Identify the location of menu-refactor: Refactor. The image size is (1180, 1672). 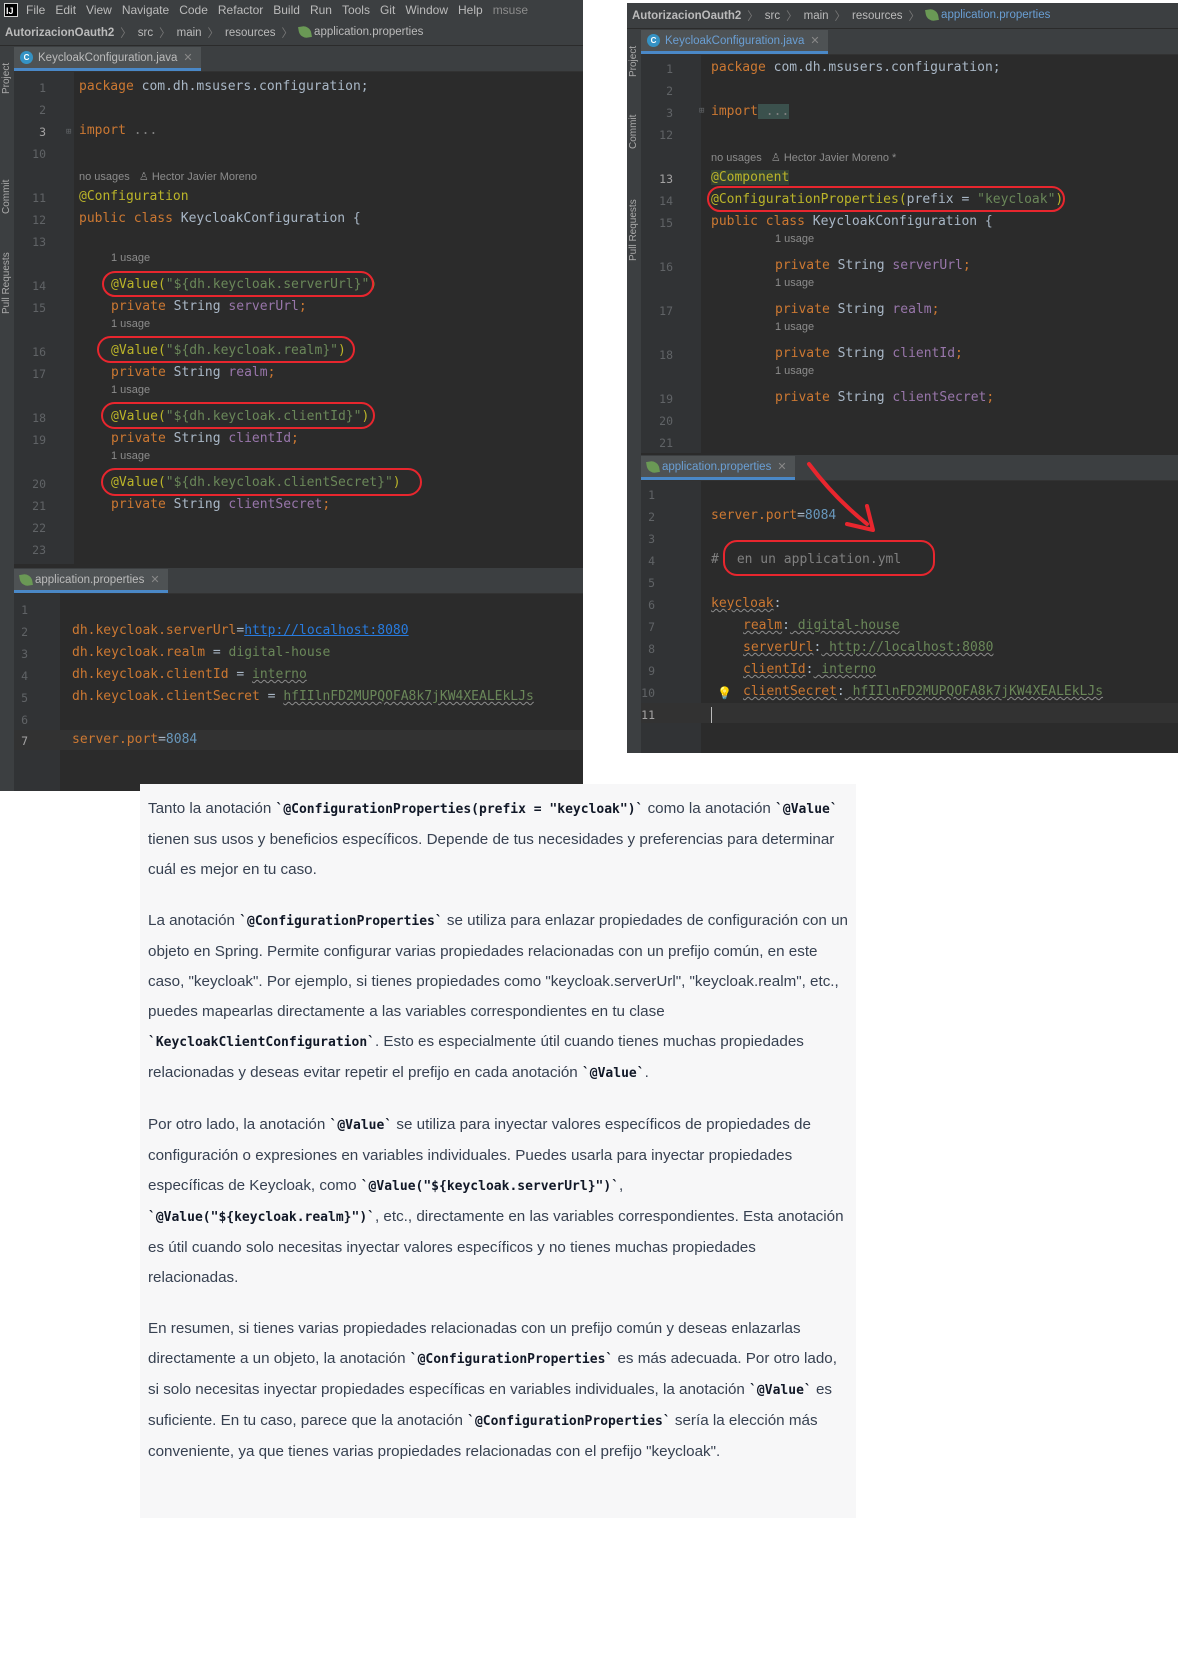
(240, 10).